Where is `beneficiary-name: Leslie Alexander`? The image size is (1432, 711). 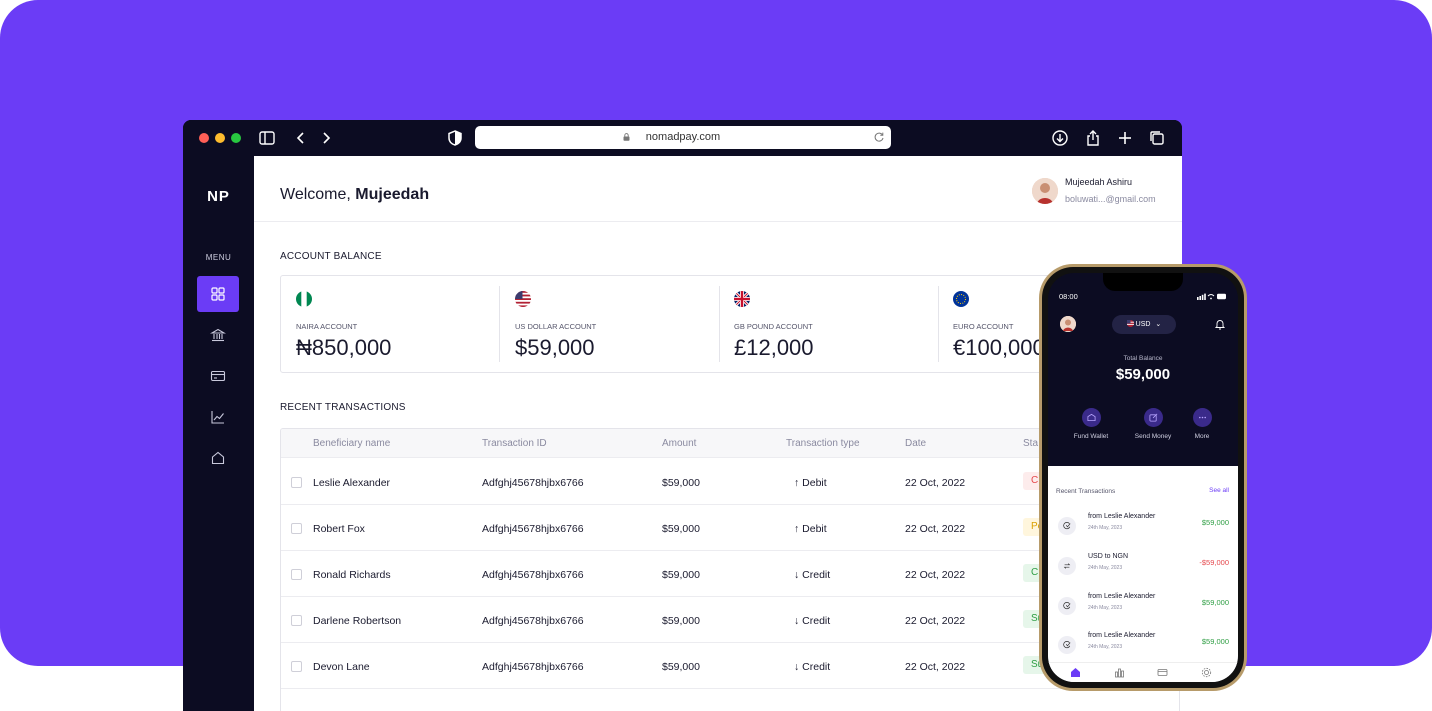
beneficiary-name: Leslie Alexander is located at coordinates (352, 483).